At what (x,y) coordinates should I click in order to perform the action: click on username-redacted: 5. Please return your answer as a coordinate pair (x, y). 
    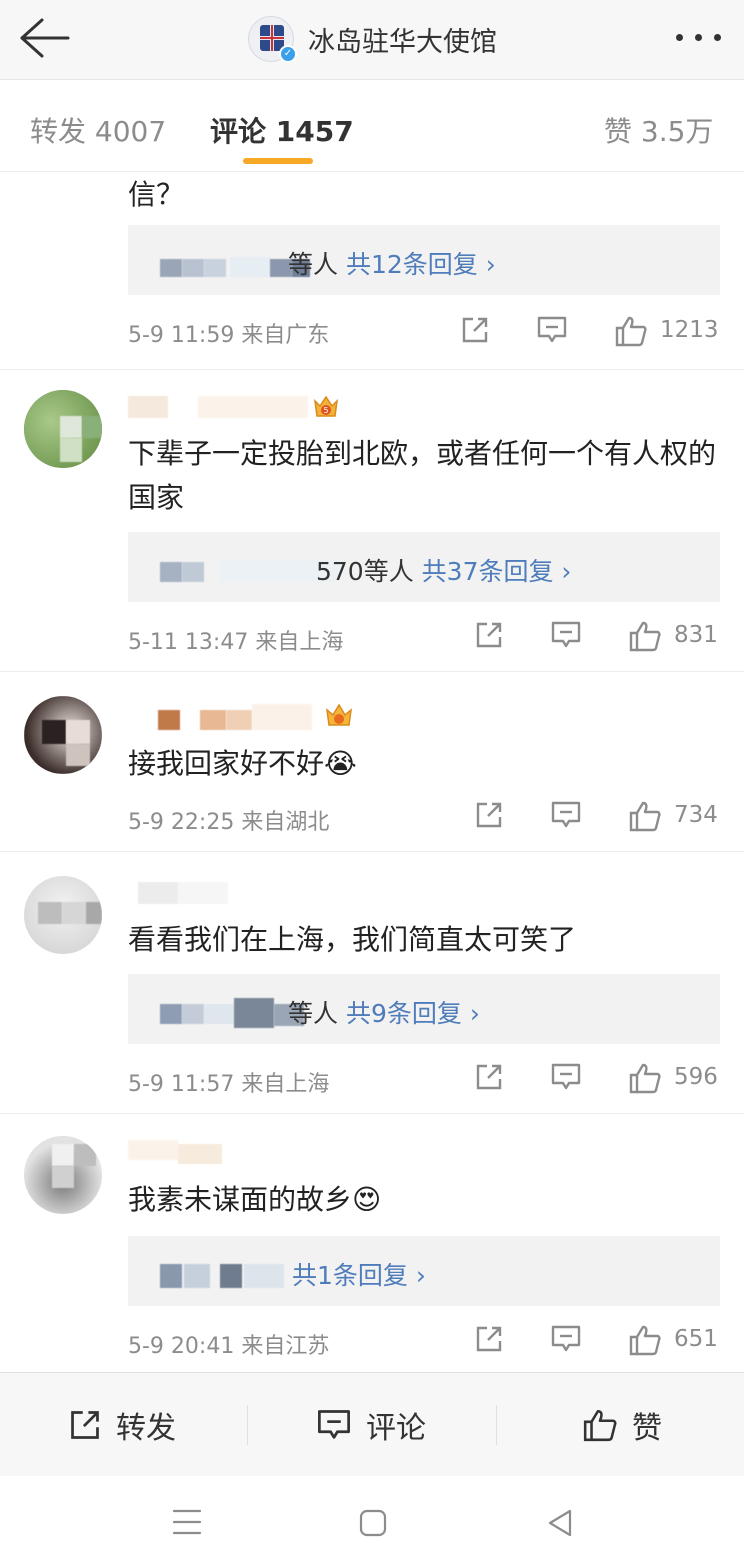
    Looking at the image, I should click on (238, 407).